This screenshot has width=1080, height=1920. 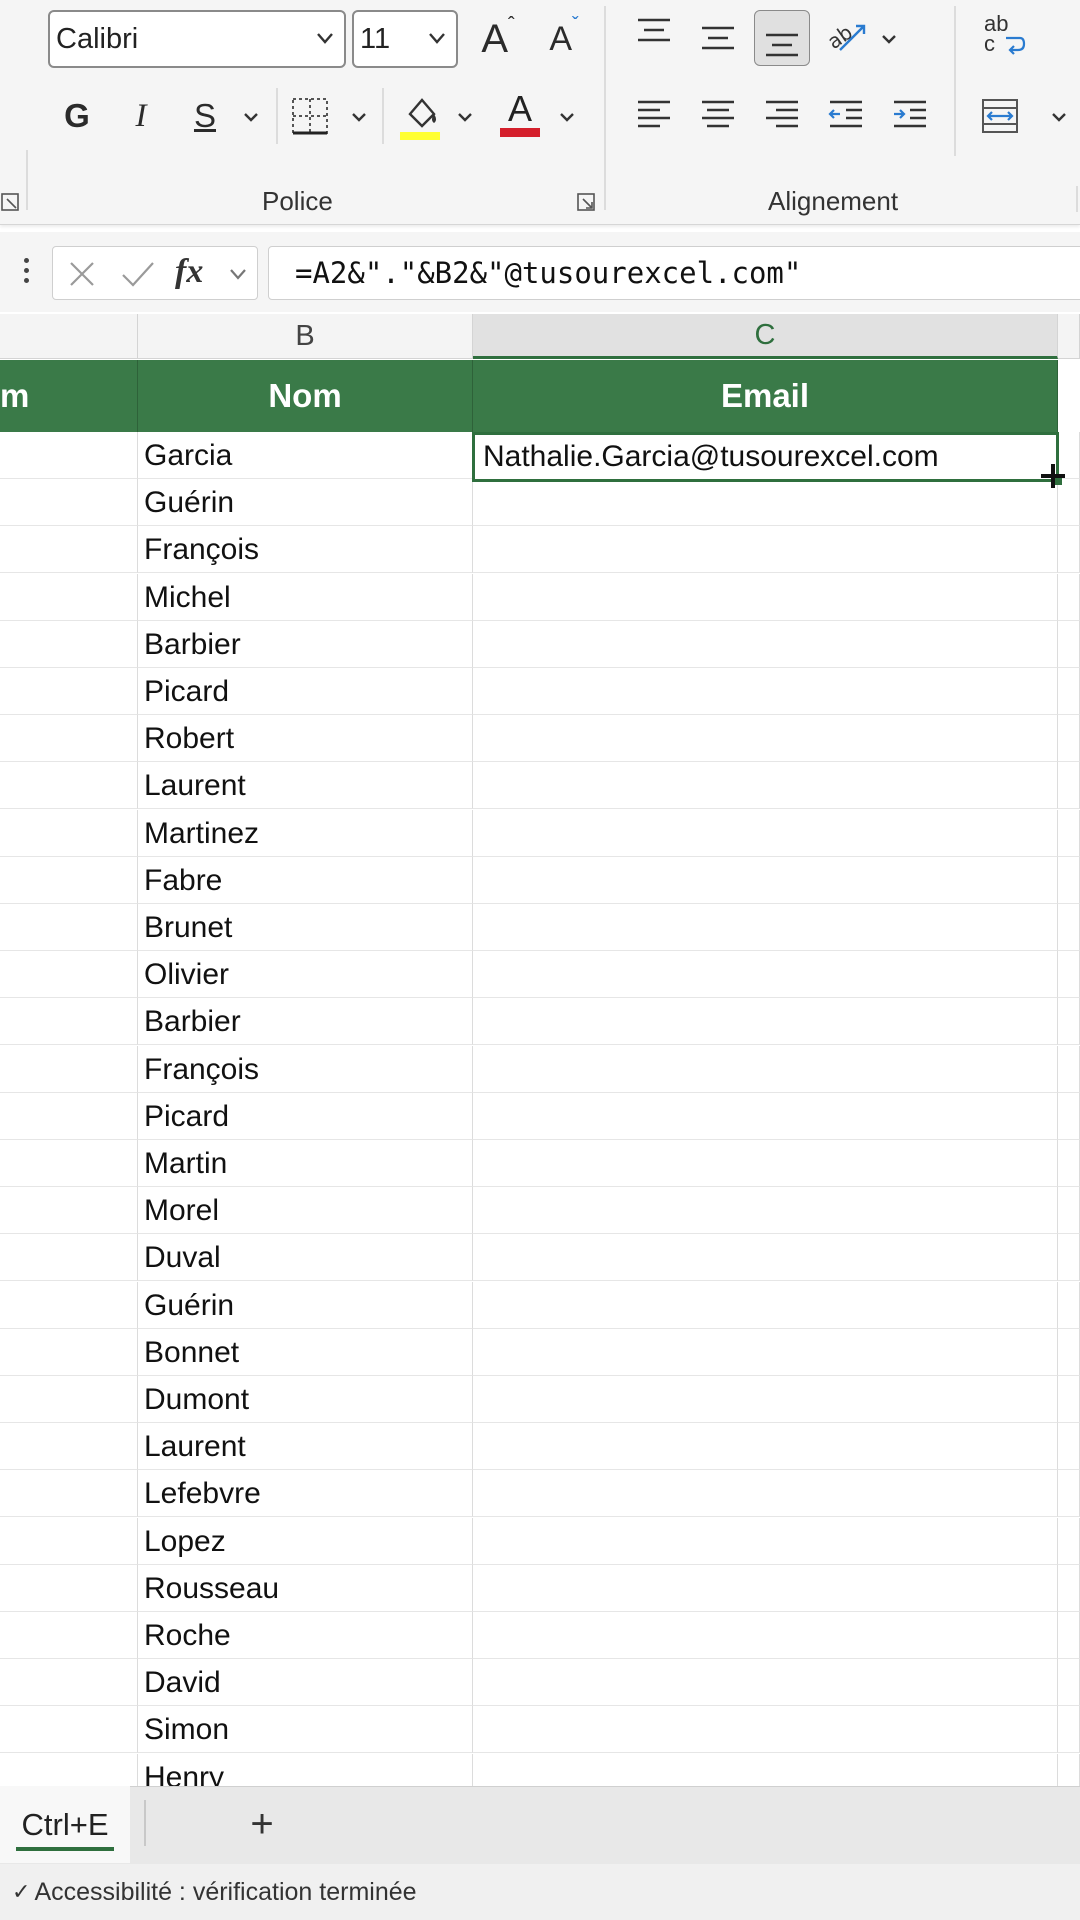 I want to click on cell-nom: François, so click(x=305, y=549).